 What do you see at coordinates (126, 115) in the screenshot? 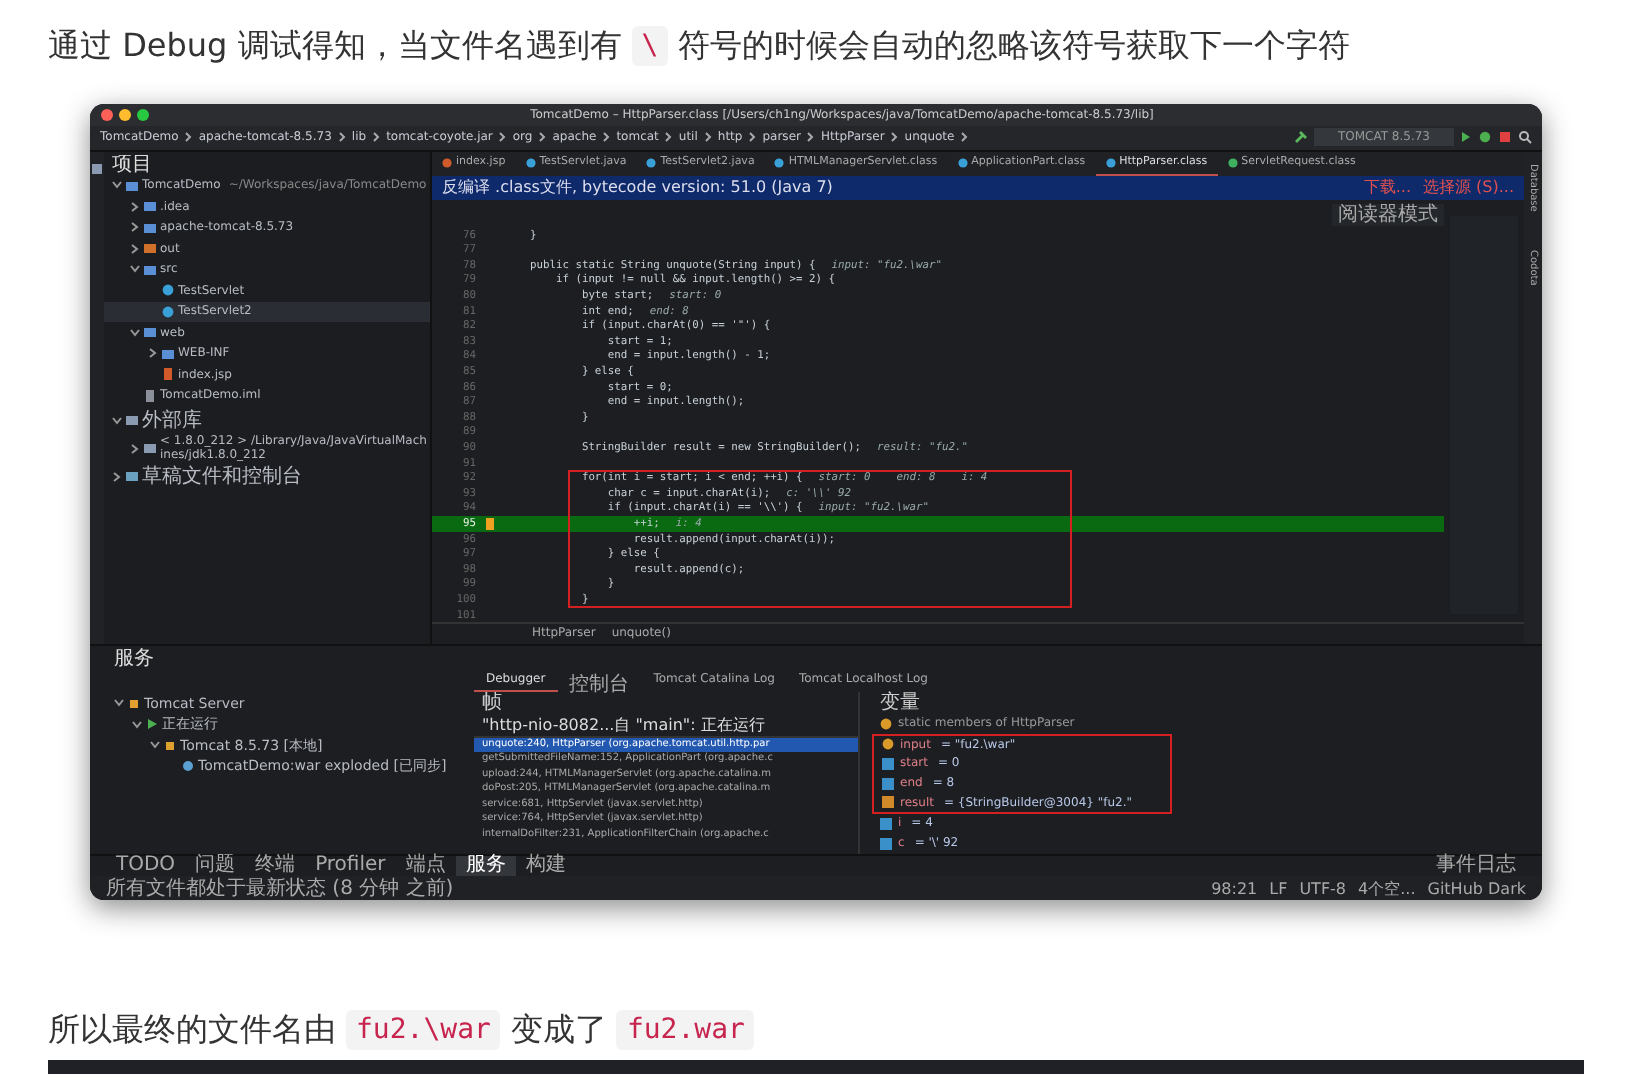
I see `window-controls-icon` at bounding box center [126, 115].